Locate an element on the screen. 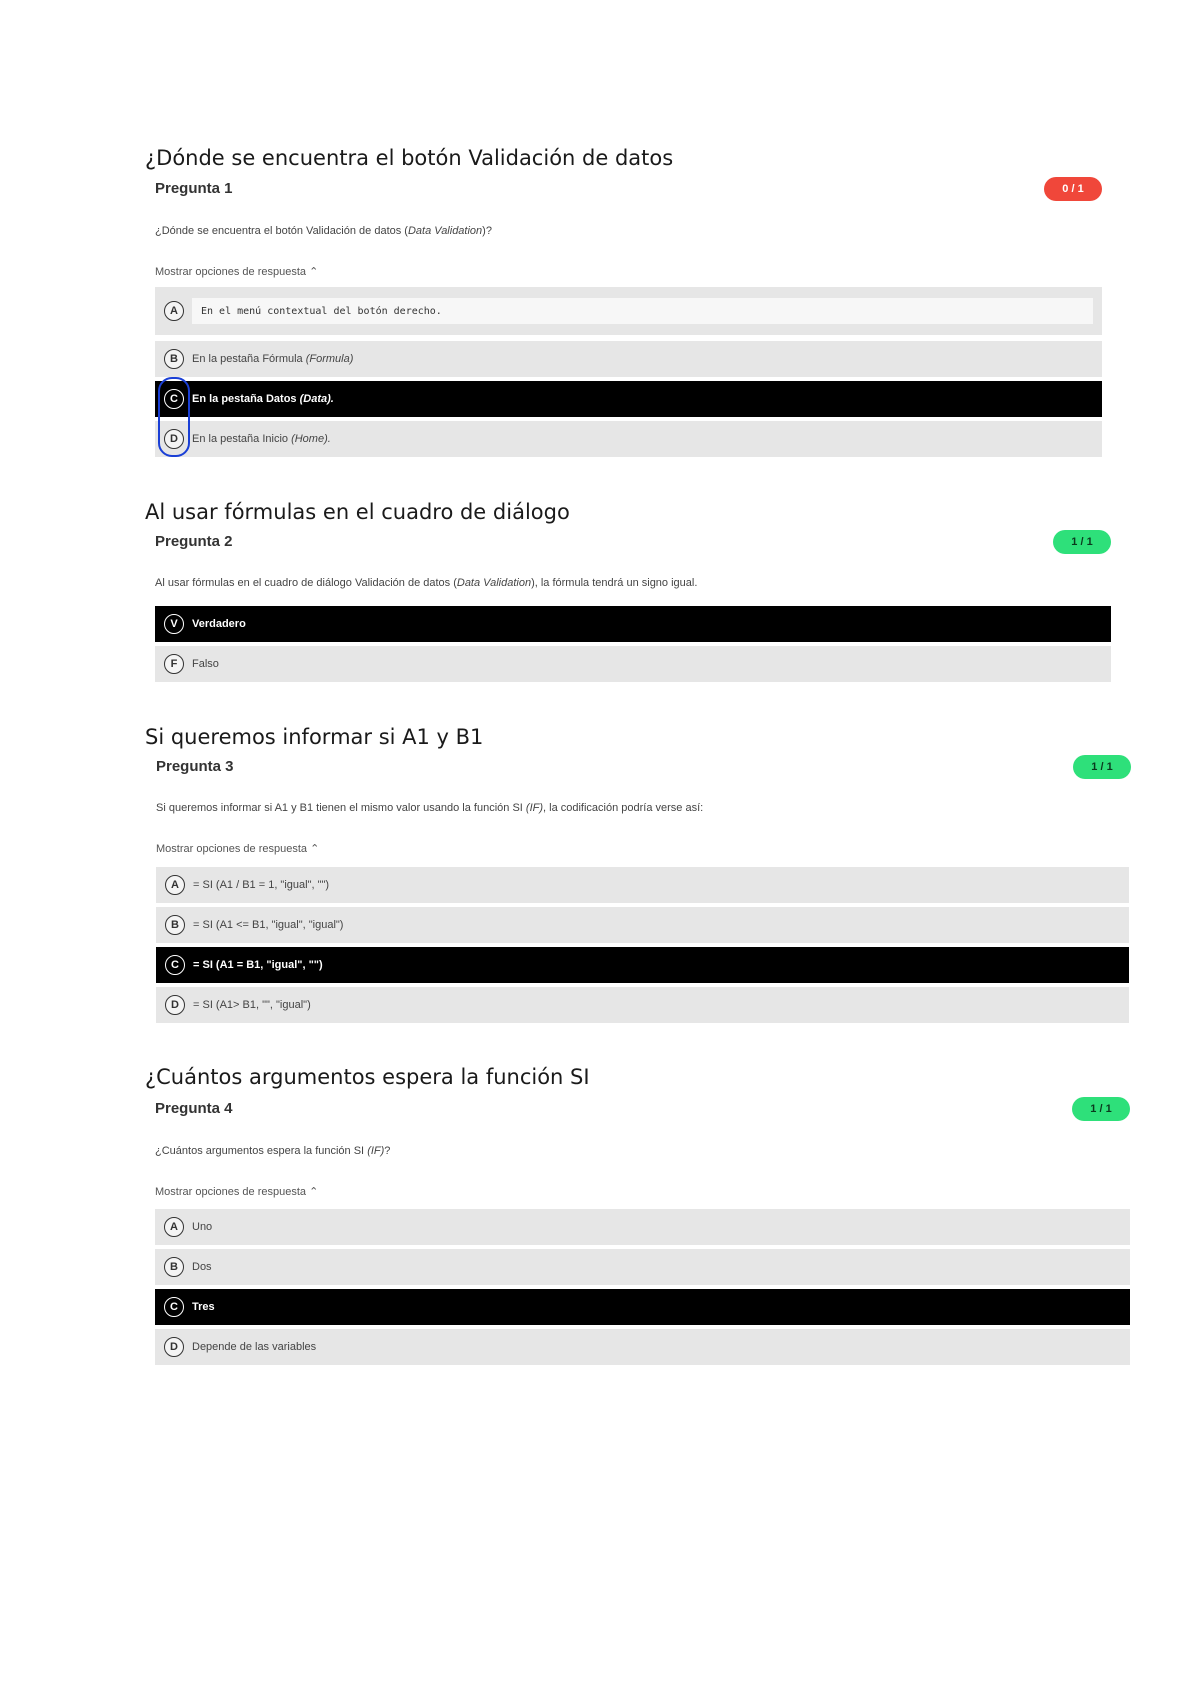  option-text: En la pestaña Inicio (Home). is located at coordinates (261, 439).